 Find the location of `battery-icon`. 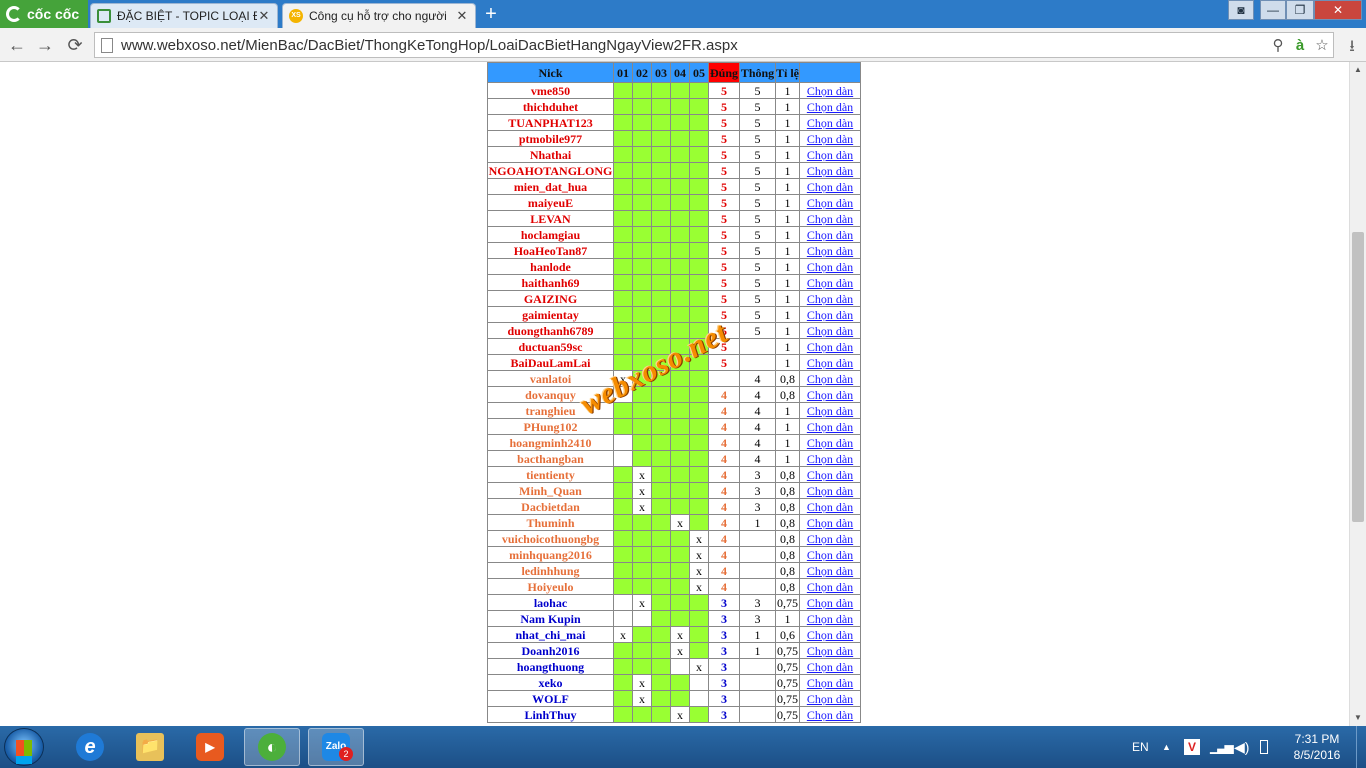

battery-icon is located at coordinates (1264, 747).